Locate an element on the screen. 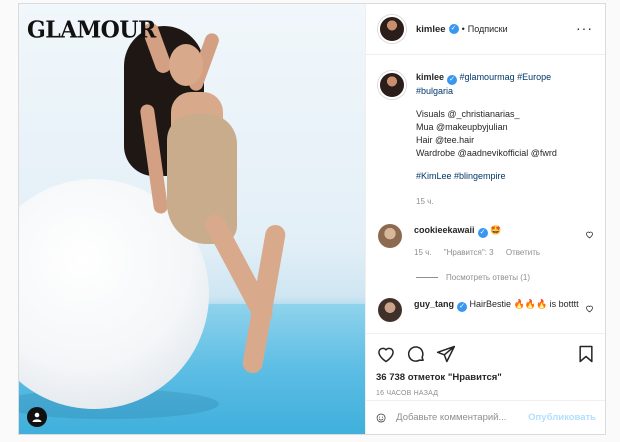 This screenshot has height=442, width=620. comment-time: 15 ч. is located at coordinates (423, 252).